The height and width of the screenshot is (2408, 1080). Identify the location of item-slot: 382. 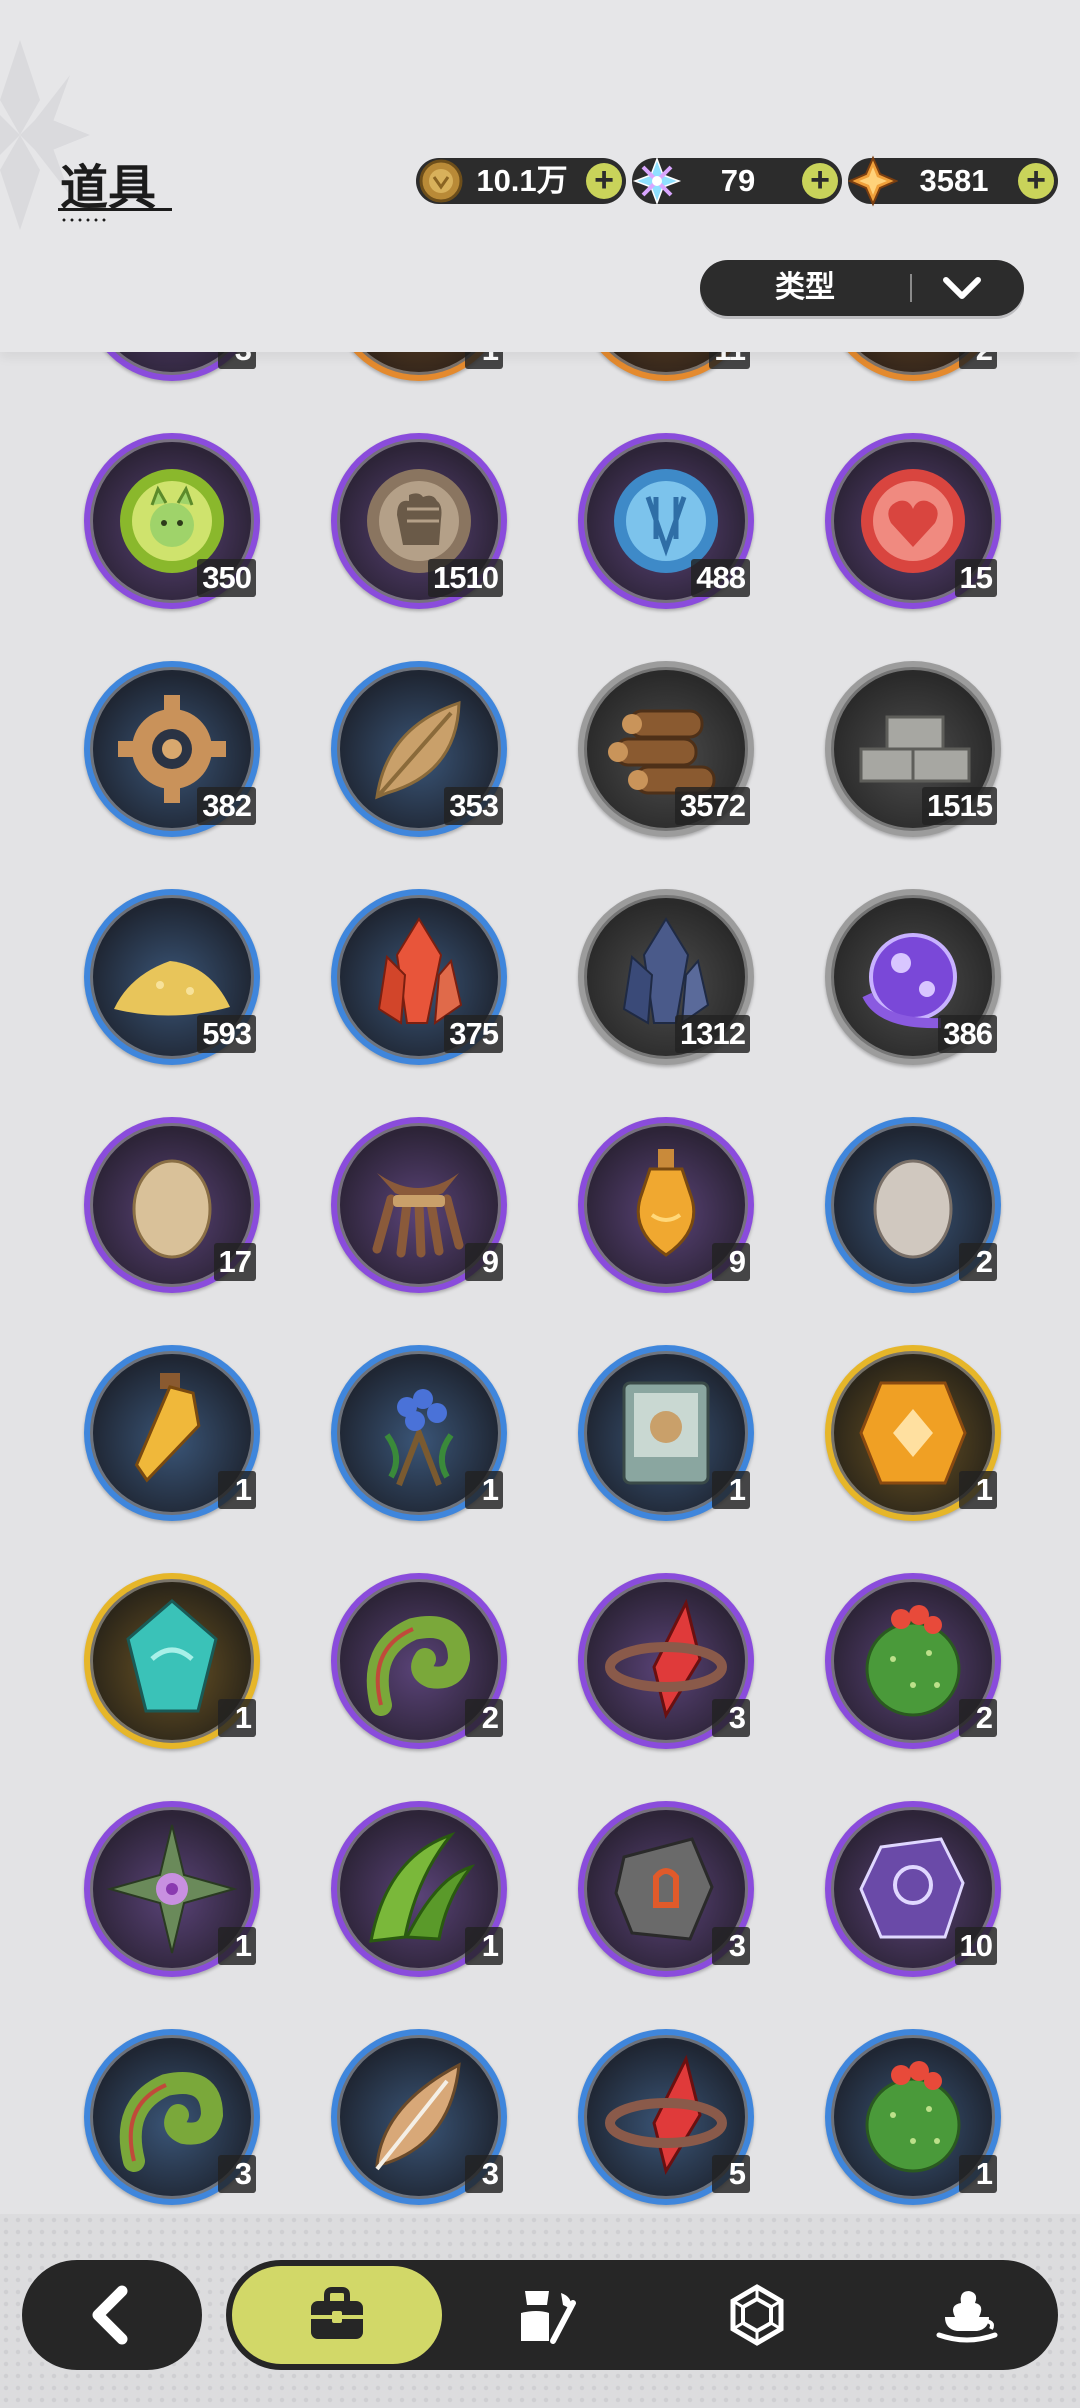
(172, 749).